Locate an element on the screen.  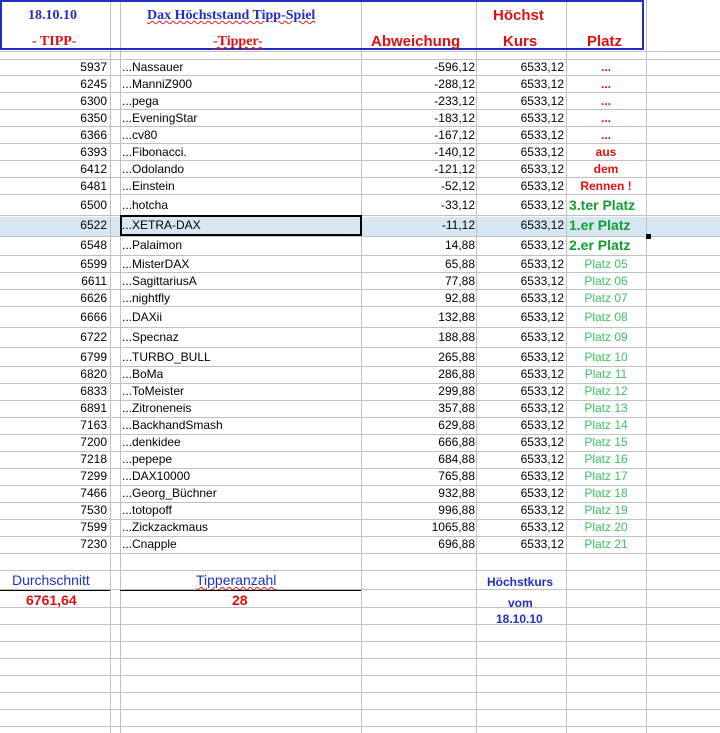
abweichung-cell: -121,12 is located at coordinates (418, 169).